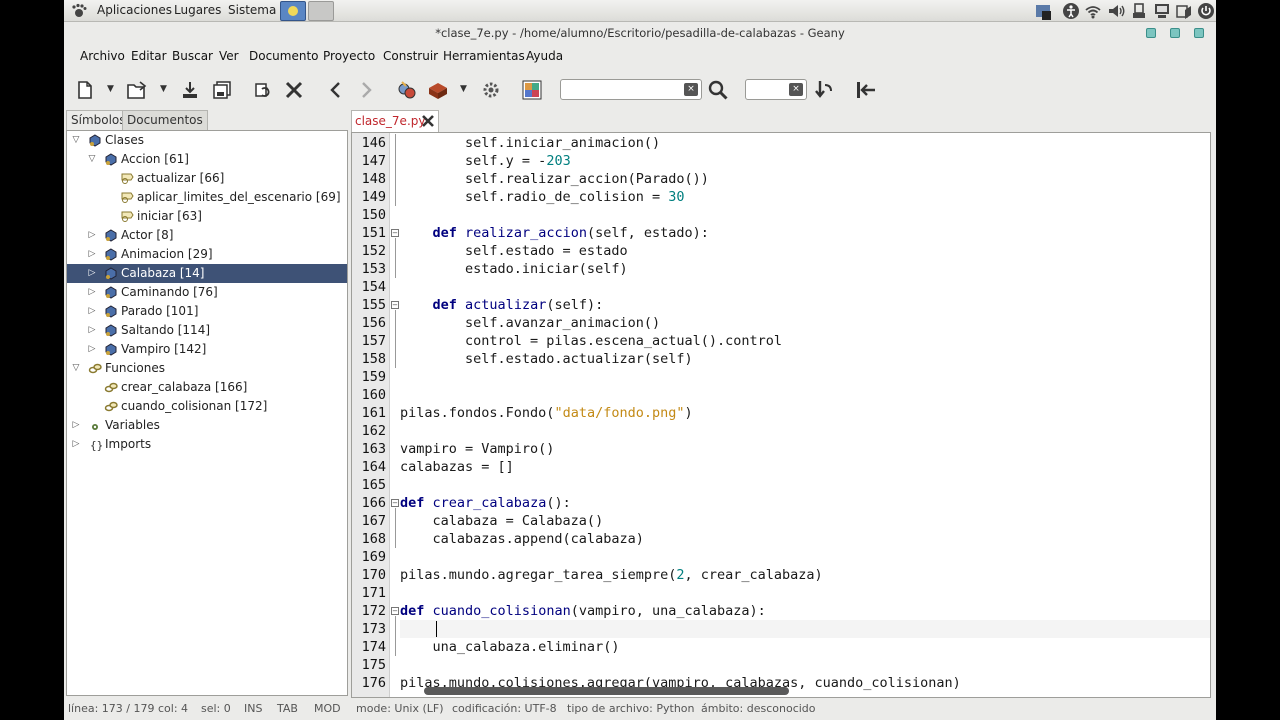 The height and width of the screenshot is (720, 1280). What do you see at coordinates (163, 89) in the screenshot?
I see `open-file-dropdown-icon: ▼` at bounding box center [163, 89].